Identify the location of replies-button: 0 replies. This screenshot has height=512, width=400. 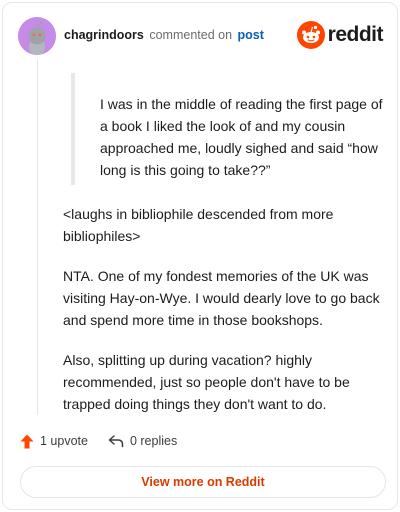
(142, 441).